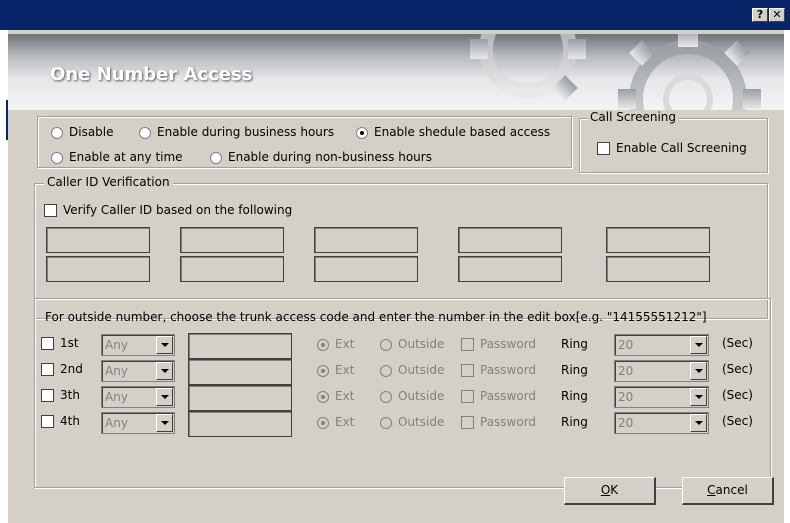 The height and width of the screenshot is (523, 790). I want to click on row-enable-checkbox: 4th, so click(60, 421).